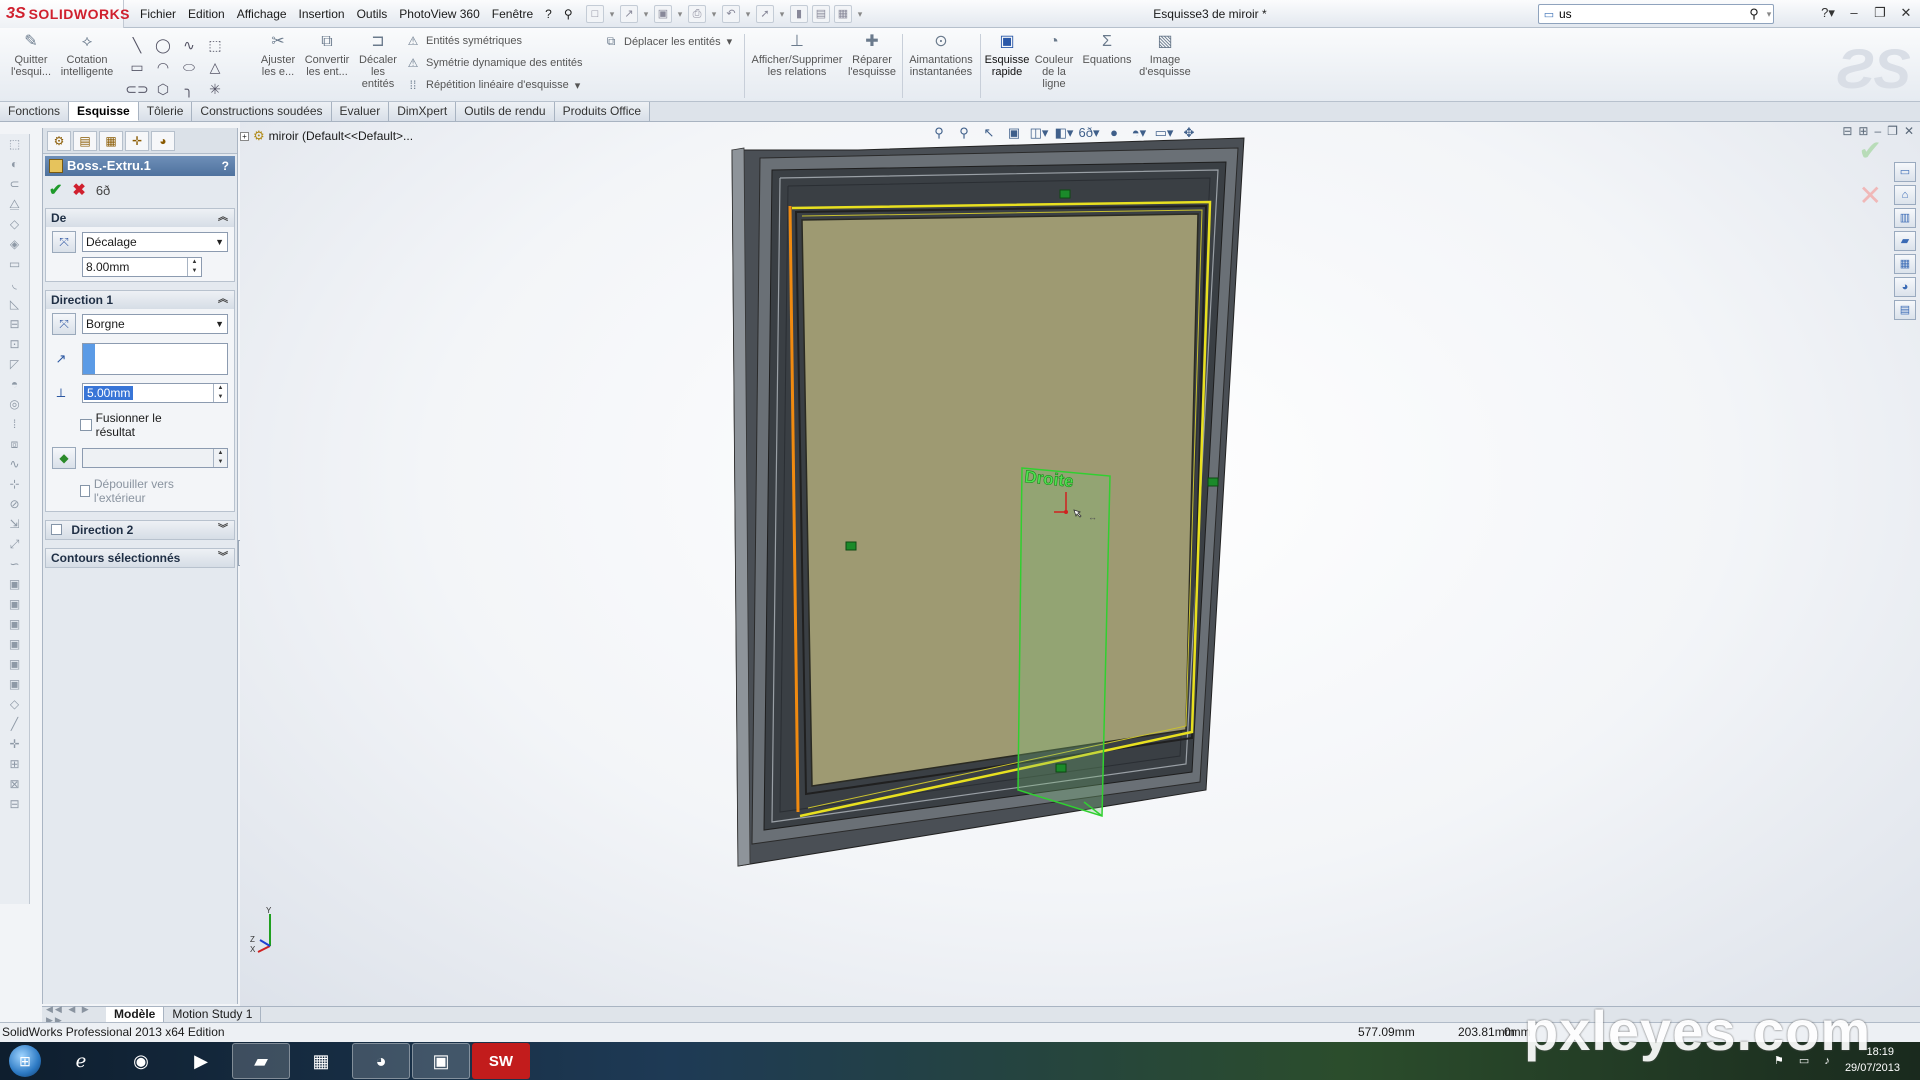 The width and height of the screenshot is (1920, 1080). Describe the element at coordinates (1905, 287) in the screenshot. I see `appearances-icon: ◕` at that location.